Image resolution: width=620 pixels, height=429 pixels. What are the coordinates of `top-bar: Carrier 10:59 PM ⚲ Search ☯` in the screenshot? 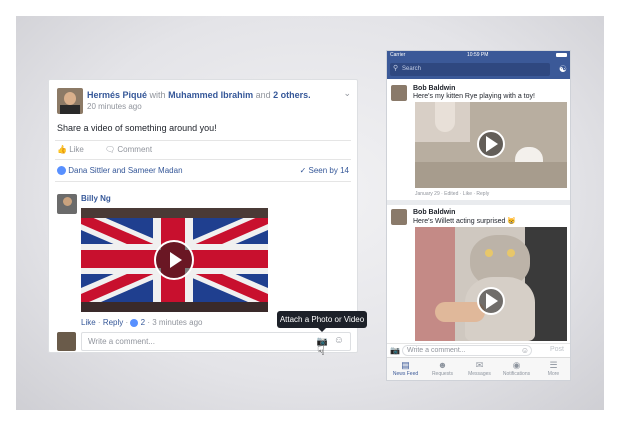 It's located at (478, 65).